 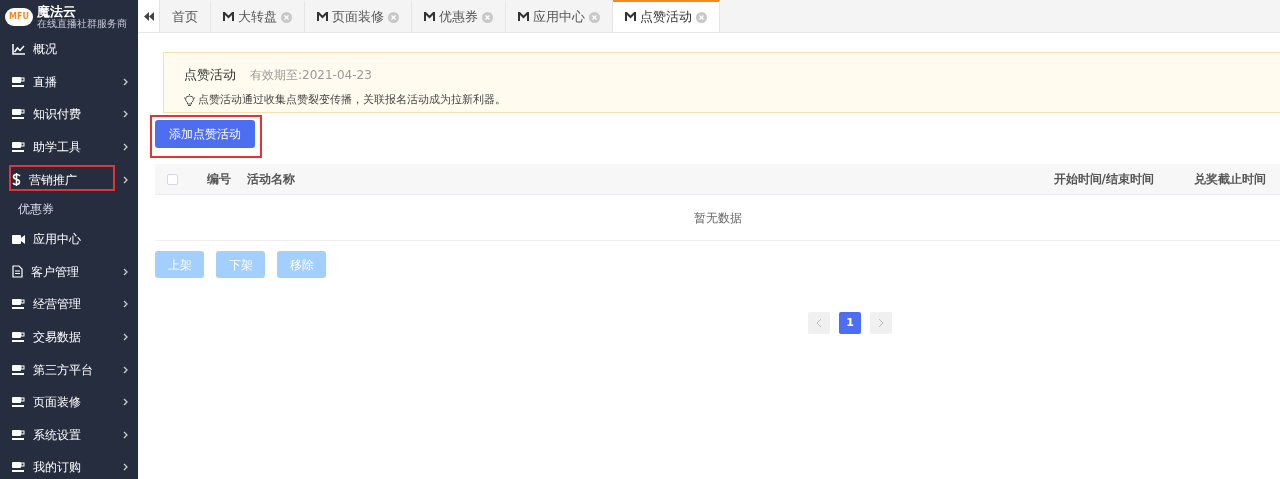 What do you see at coordinates (189, 99) in the screenshot?
I see `lightbulb-icon` at bounding box center [189, 99].